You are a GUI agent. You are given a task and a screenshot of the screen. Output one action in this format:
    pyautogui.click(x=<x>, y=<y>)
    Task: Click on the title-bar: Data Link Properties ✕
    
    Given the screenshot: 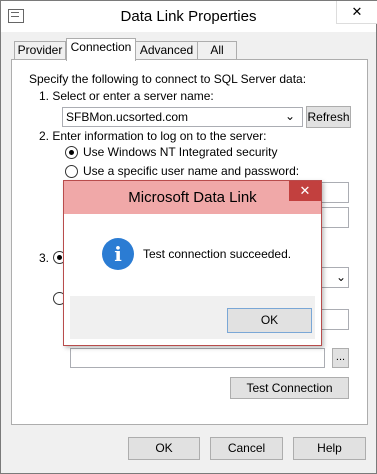 What is the action you would take?
    pyautogui.click(x=189, y=16)
    